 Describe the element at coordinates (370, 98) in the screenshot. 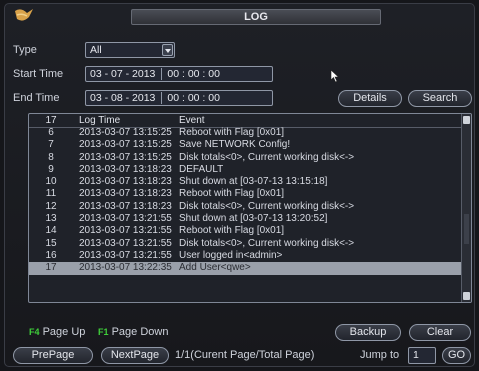

I see `details-button: Details` at that location.